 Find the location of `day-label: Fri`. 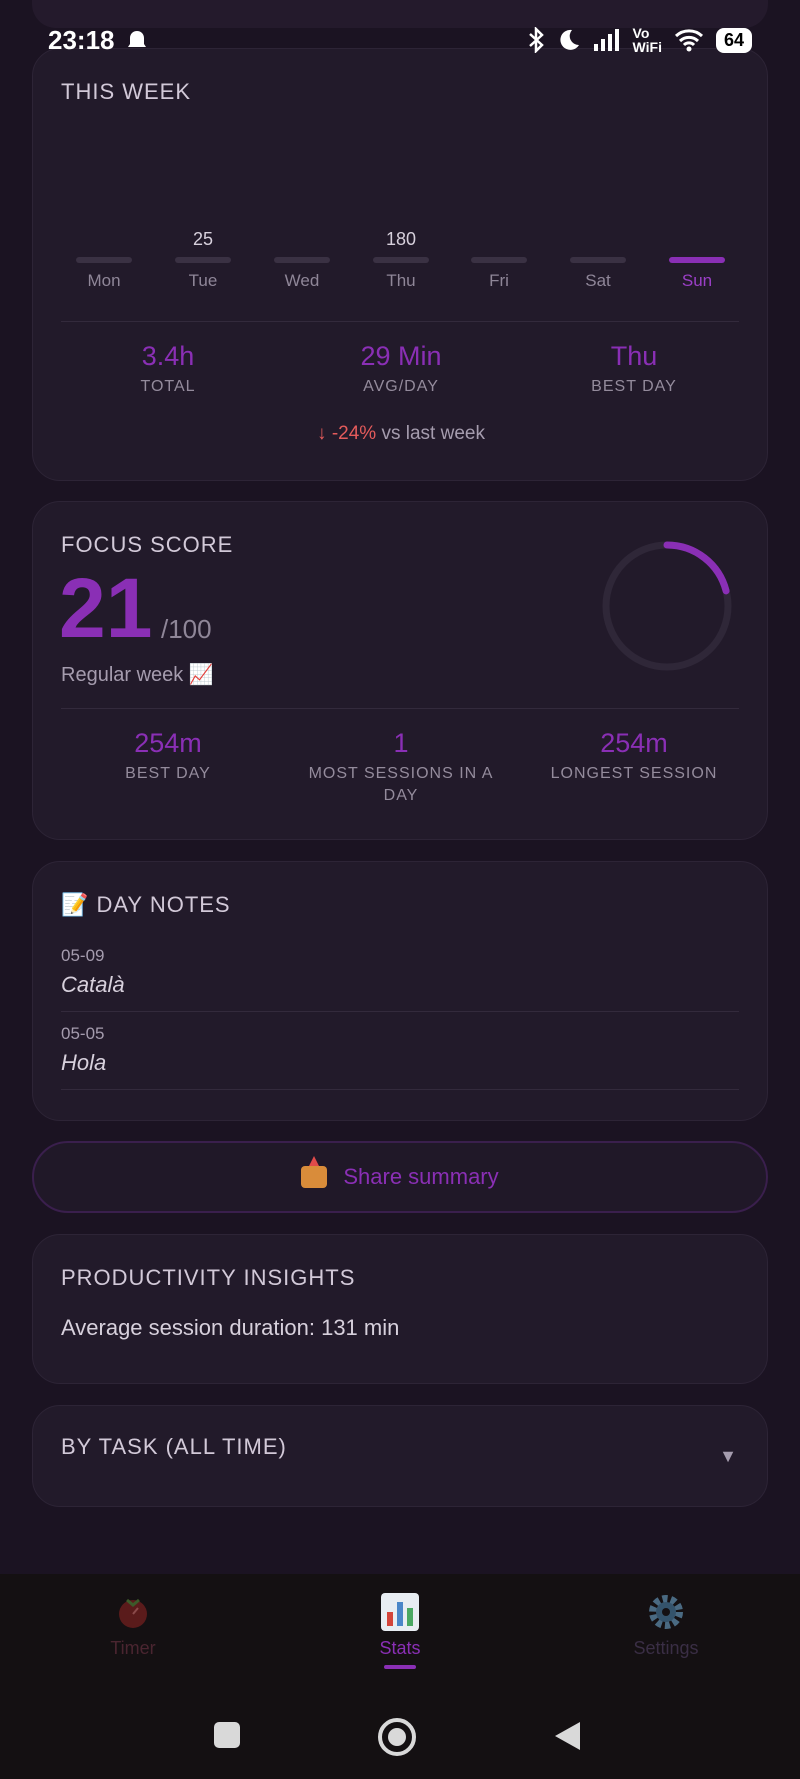

day-label: Fri is located at coordinates (499, 280).